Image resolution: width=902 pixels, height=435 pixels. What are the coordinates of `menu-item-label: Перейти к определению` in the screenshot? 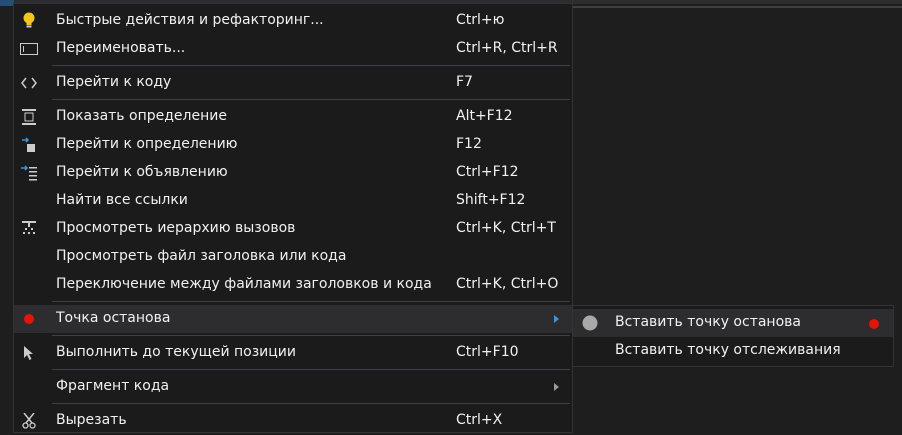 It's located at (147, 144).